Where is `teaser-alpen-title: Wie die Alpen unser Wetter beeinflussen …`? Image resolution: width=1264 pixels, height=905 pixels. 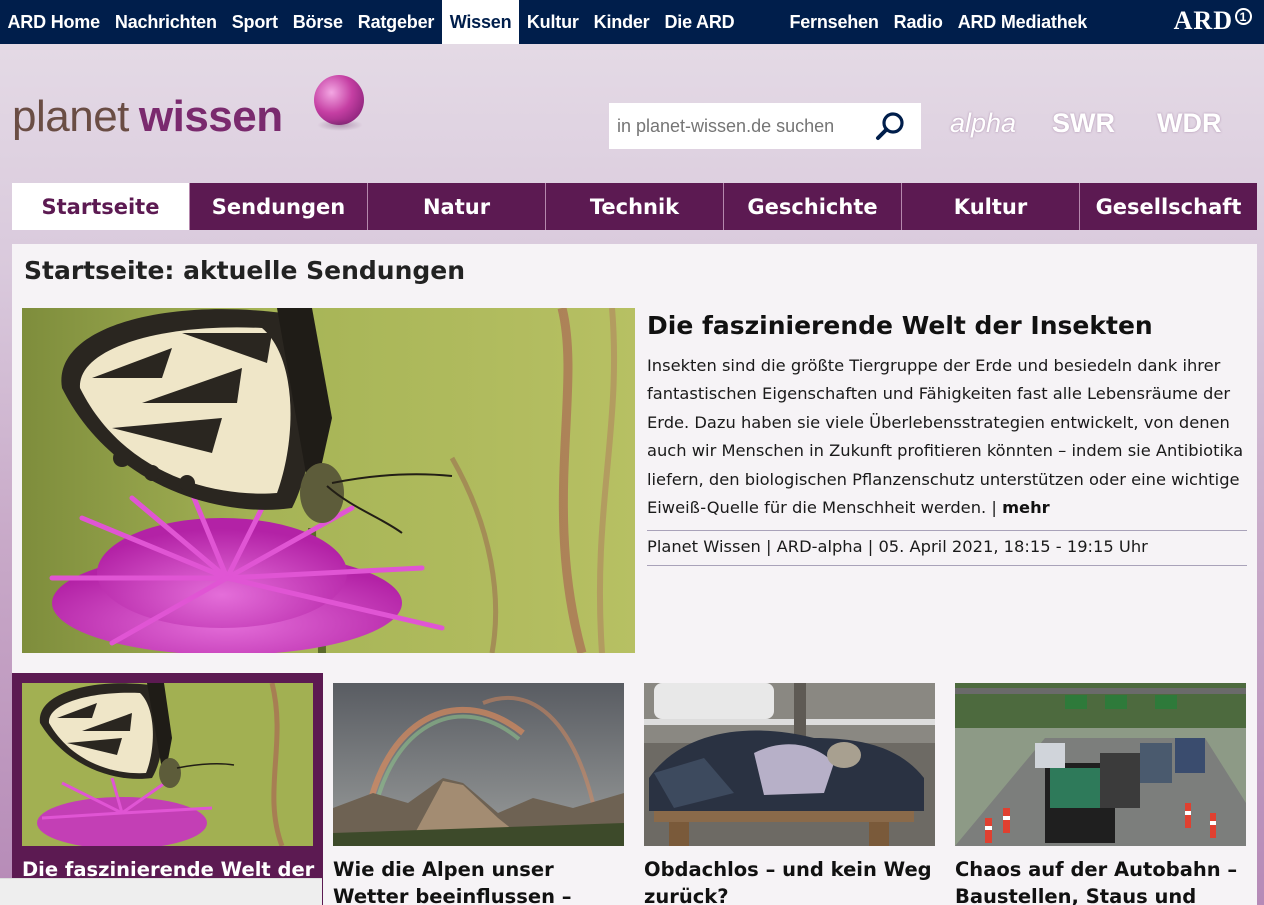
teaser-alpen-title: Wie die Alpen unser Wetter beeinflussen … is located at coordinates (480, 880).